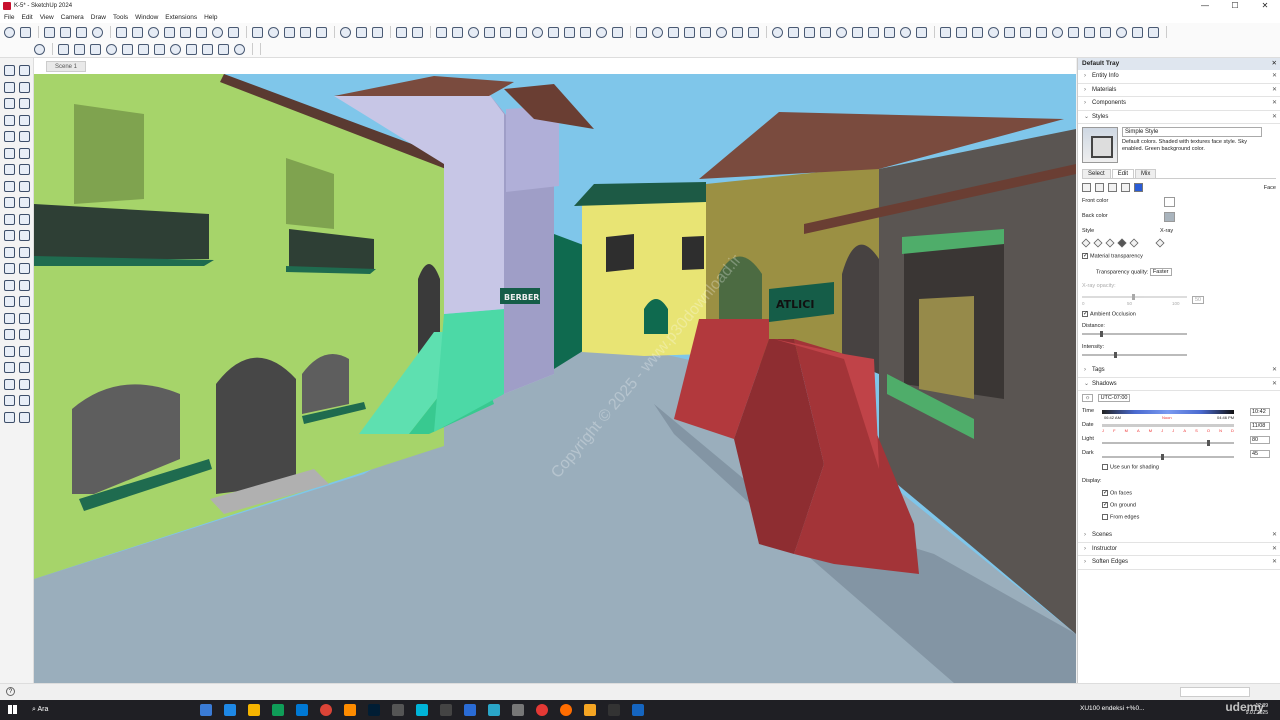  Describe the element at coordinates (1205, 6) in the screenshot. I see `minimize-button: —` at that location.